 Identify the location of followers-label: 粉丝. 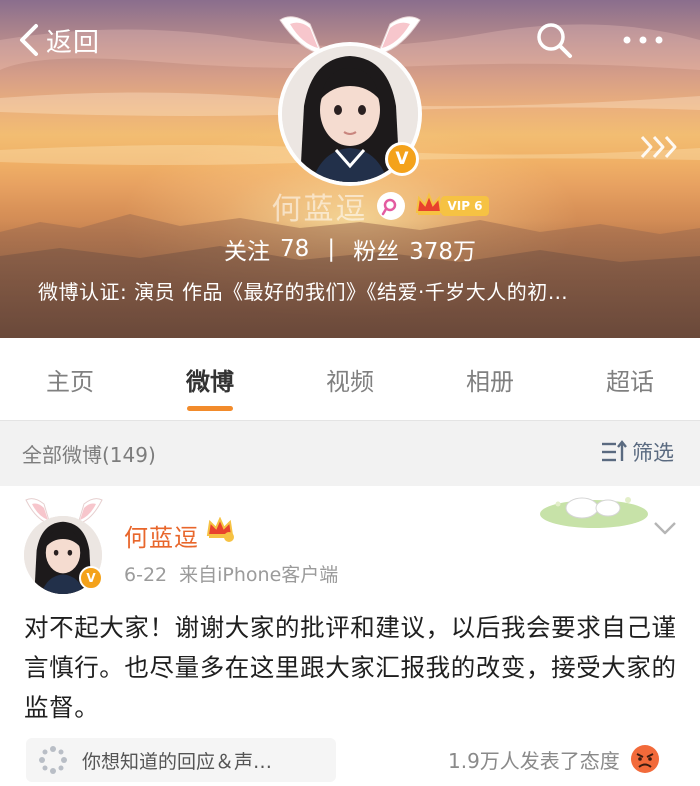
(376, 249).